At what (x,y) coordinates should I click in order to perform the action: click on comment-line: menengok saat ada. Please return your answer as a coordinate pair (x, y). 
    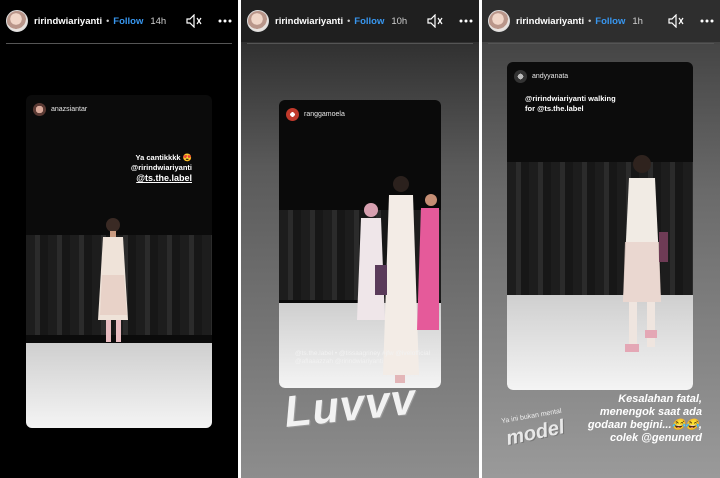
    Looking at the image, I should click on (650, 412).